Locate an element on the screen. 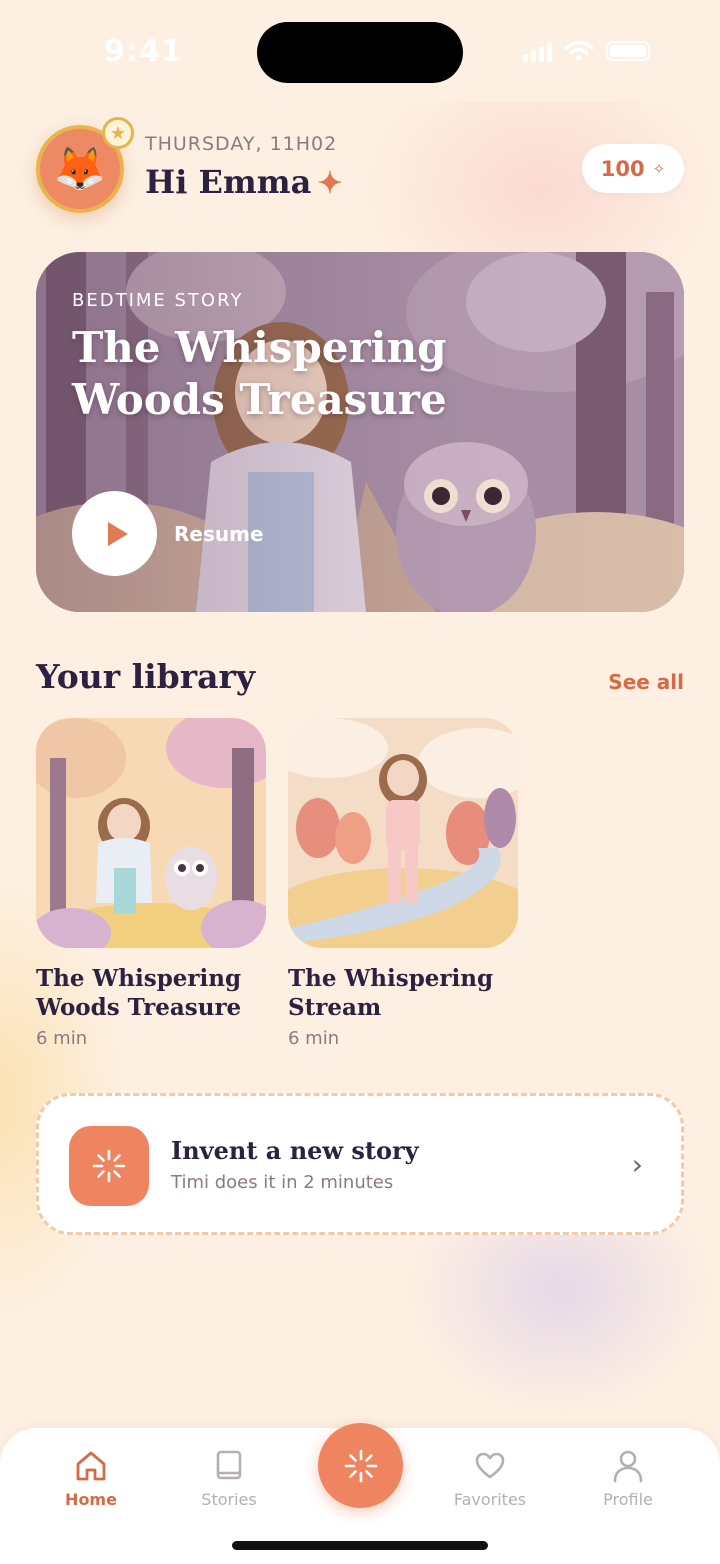 The image size is (720, 1564). invent-subtitle: Timi does it in 2 minutes is located at coordinates (282, 1182).